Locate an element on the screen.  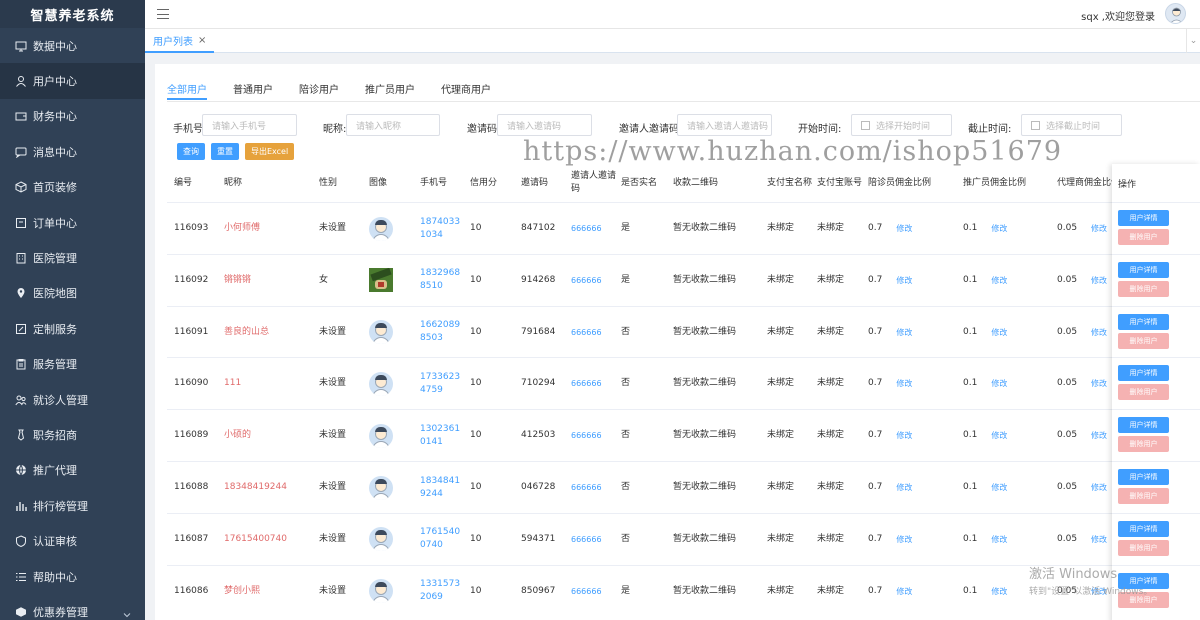
phone-input: 请输入手机号 is located at coordinates (249, 125).